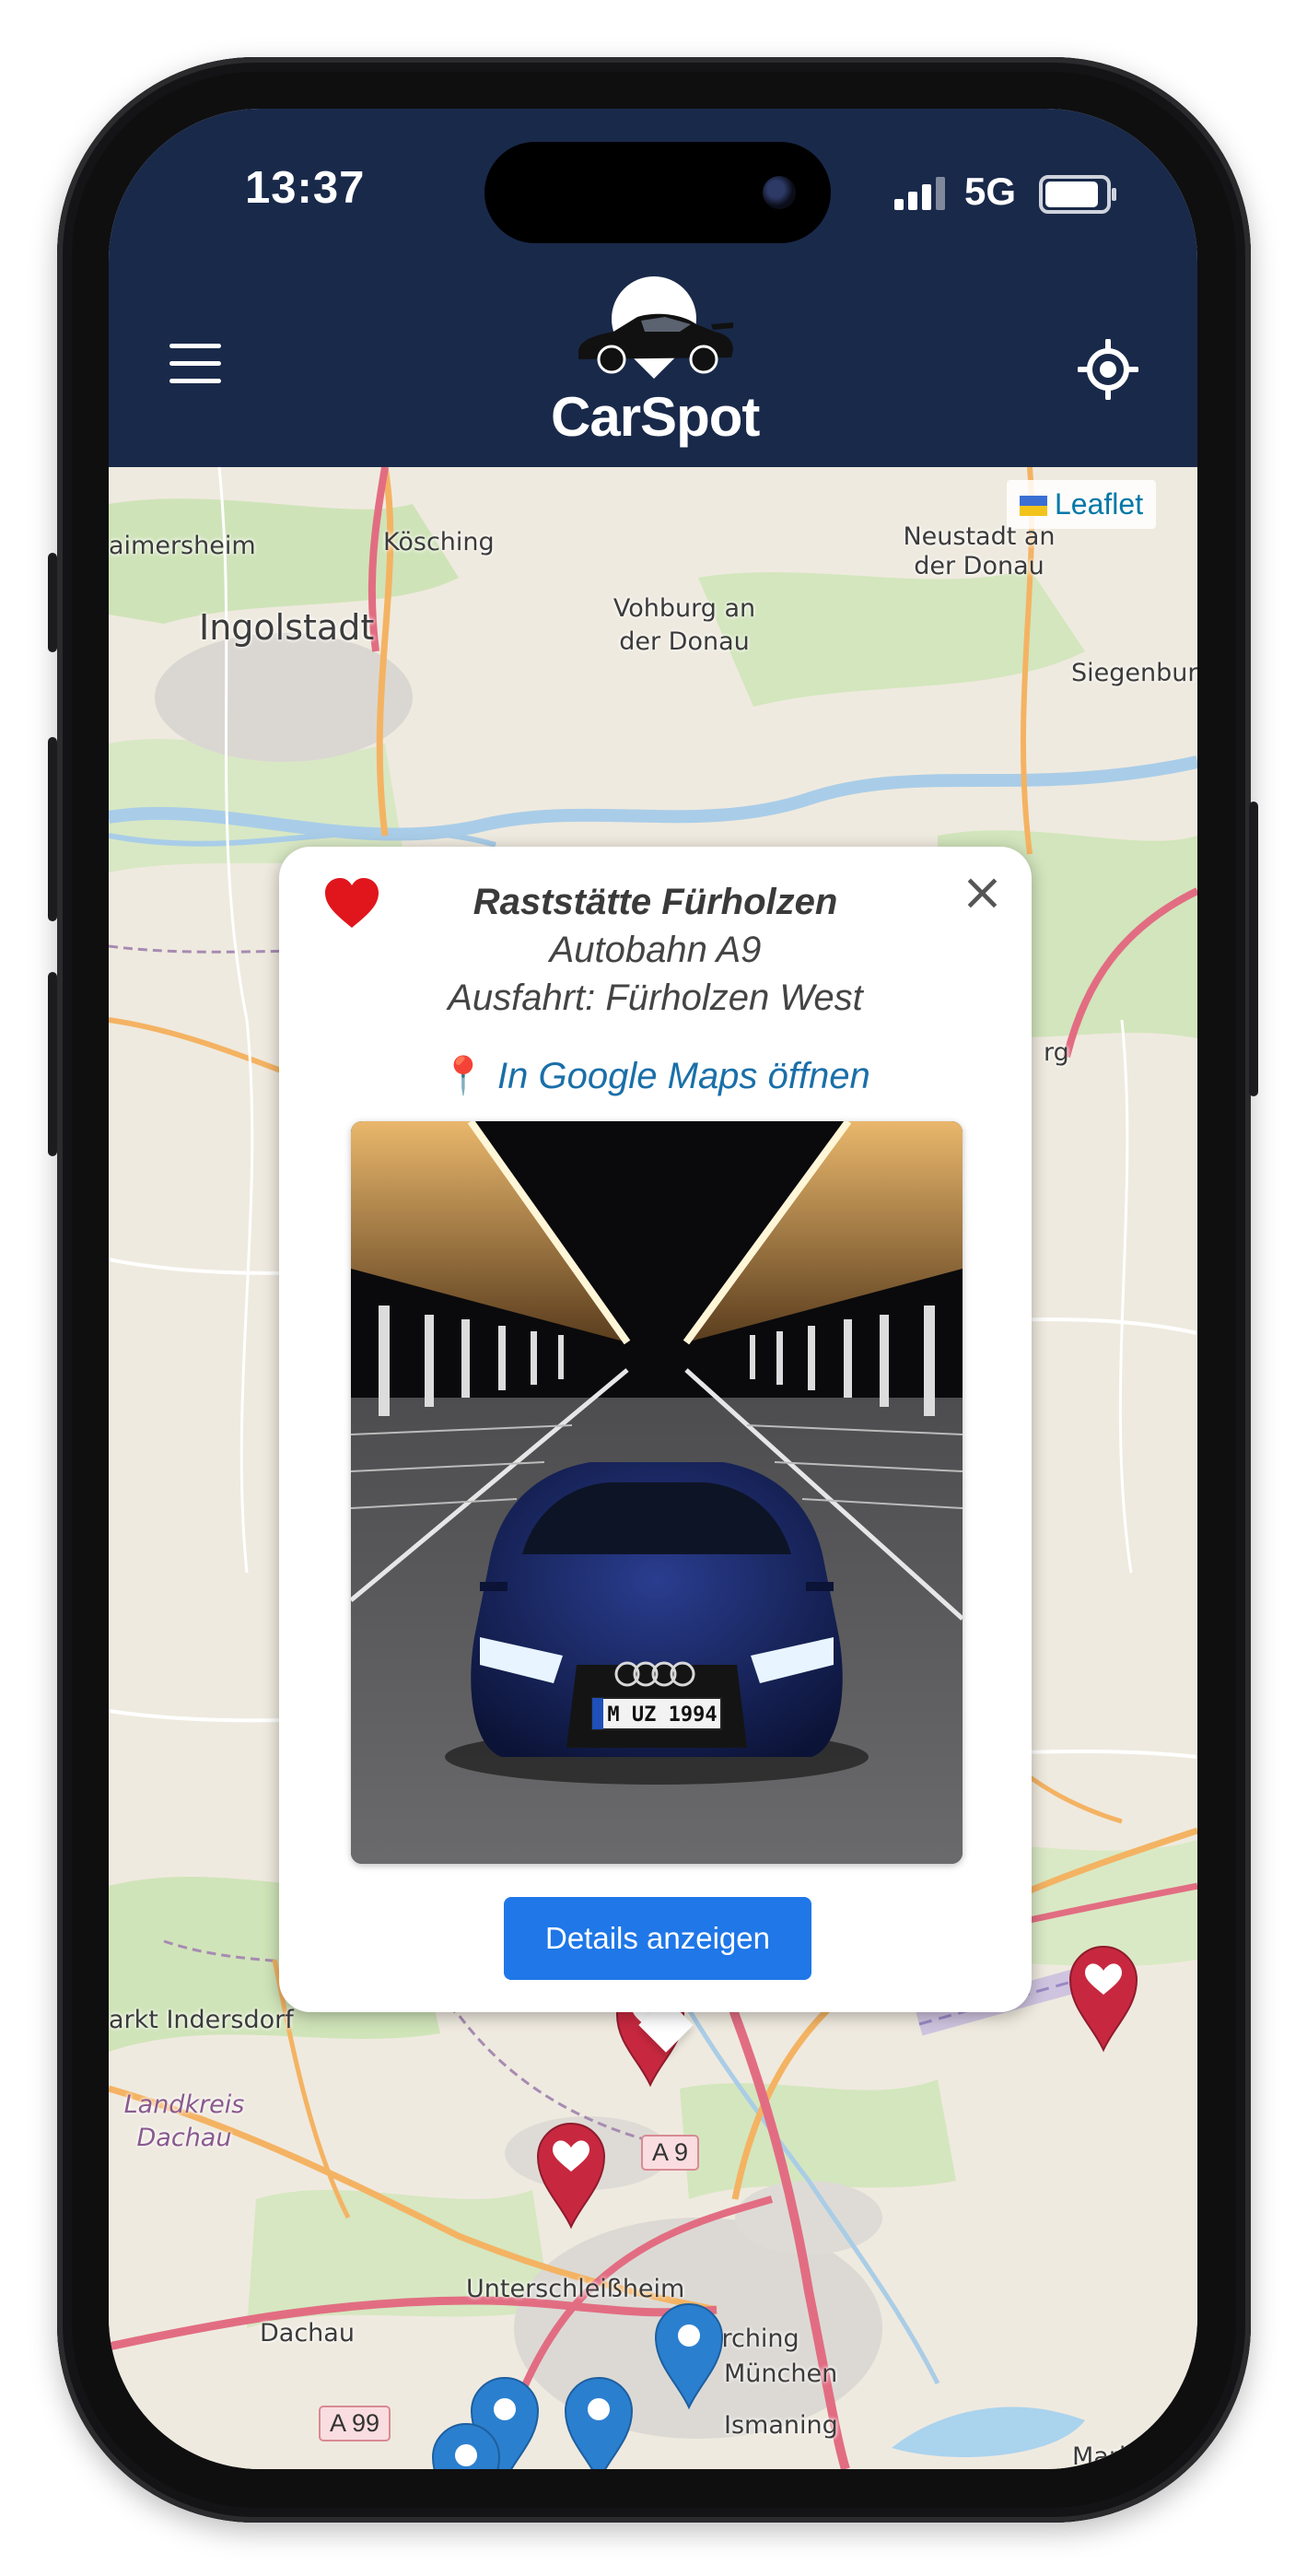 This screenshot has width=1307, height=2576. I want to click on app-logo: CarSpot, so click(656, 359).